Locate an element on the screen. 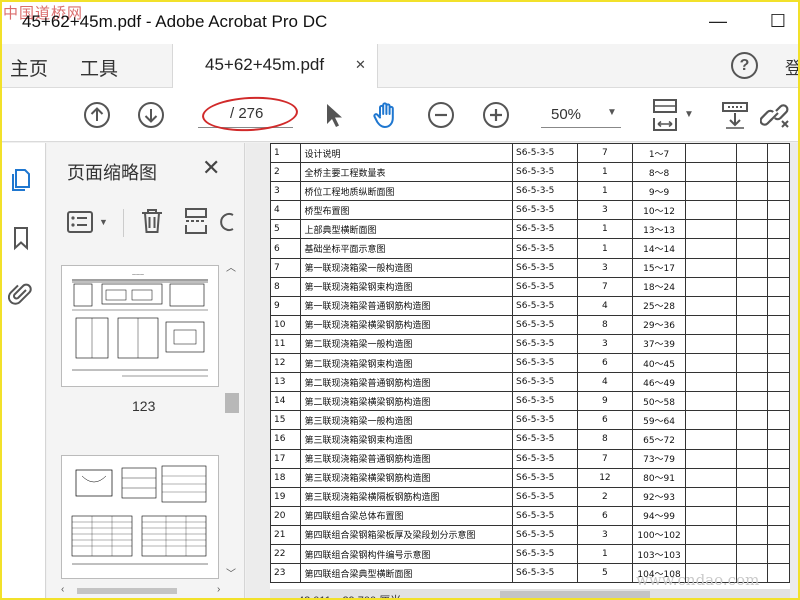 Image resolution: width=800 pixels, height=600 pixels. zoom-out-icon is located at coordinates (441, 115).